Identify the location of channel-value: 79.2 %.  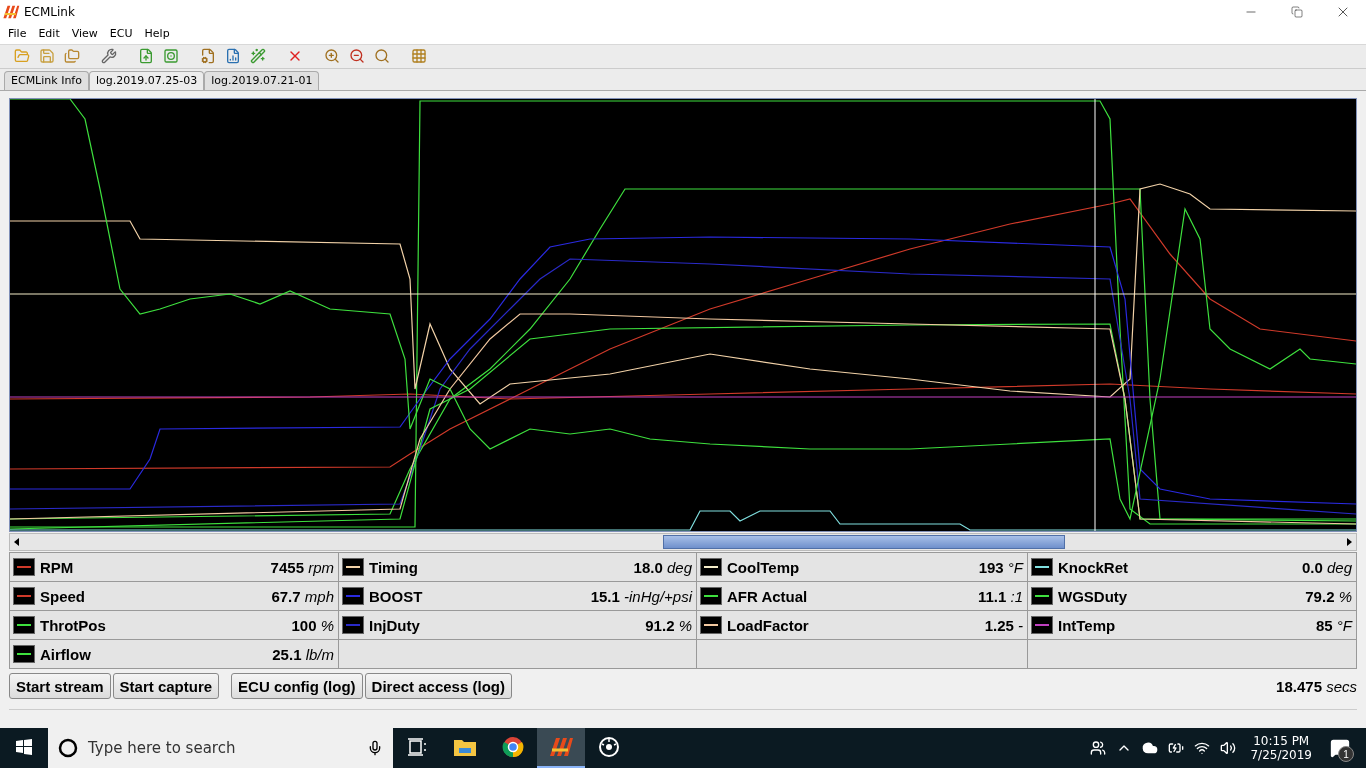
(1328, 596).